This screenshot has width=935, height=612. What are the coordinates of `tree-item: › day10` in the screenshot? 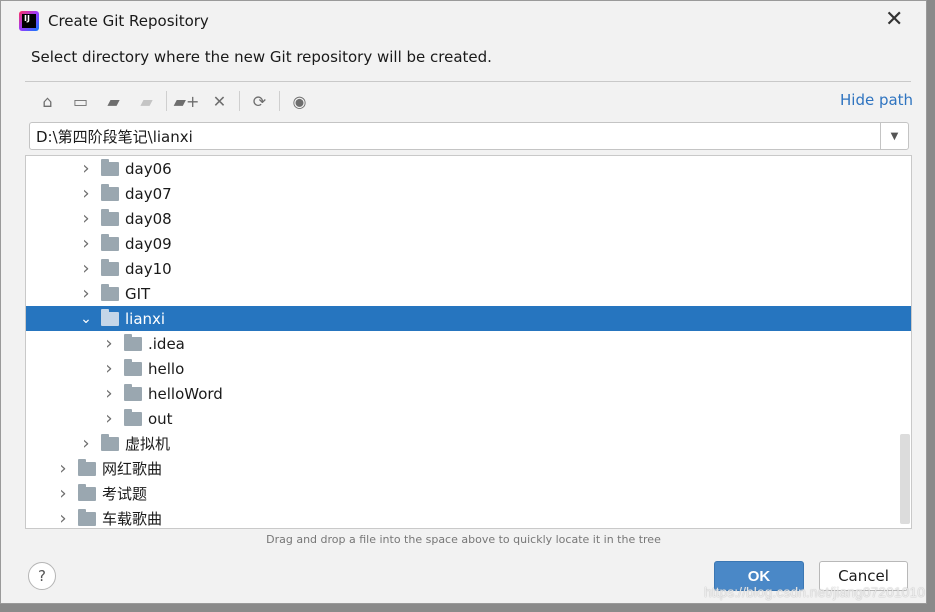 It's located at (468, 268).